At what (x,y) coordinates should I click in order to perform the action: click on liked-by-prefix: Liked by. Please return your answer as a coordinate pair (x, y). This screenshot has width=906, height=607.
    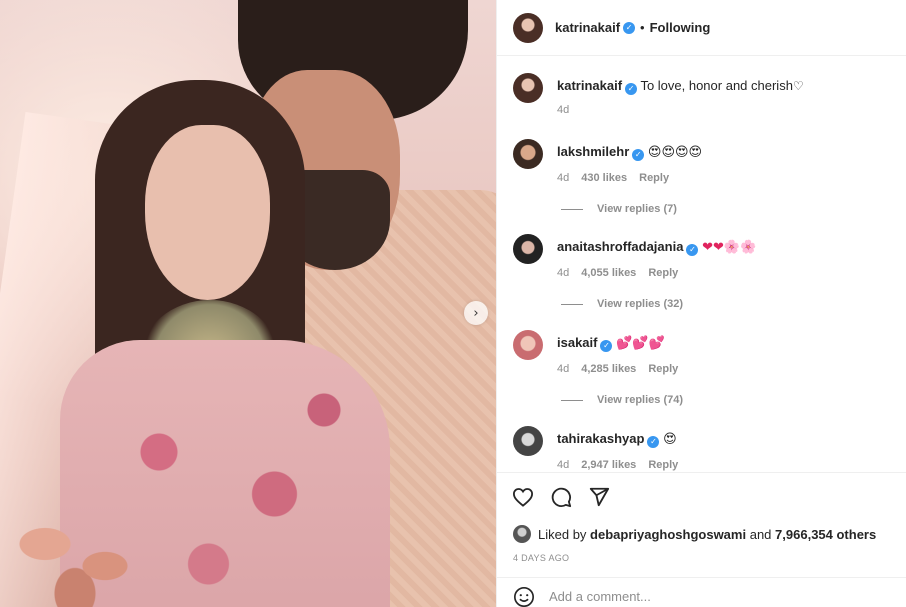
    Looking at the image, I should click on (562, 534).